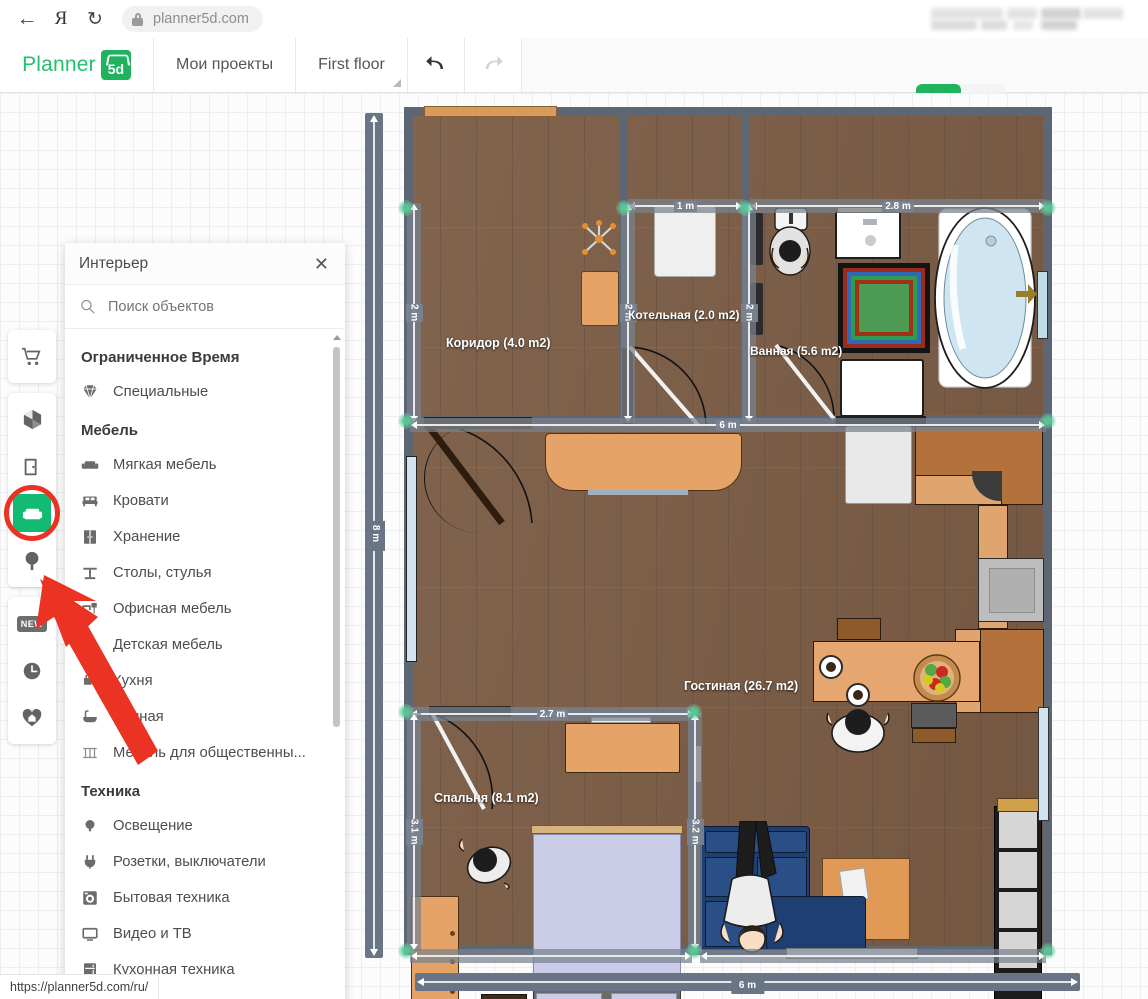  Describe the element at coordinates (878, 465) in the screenshot. I see `living-fridge` at that location.